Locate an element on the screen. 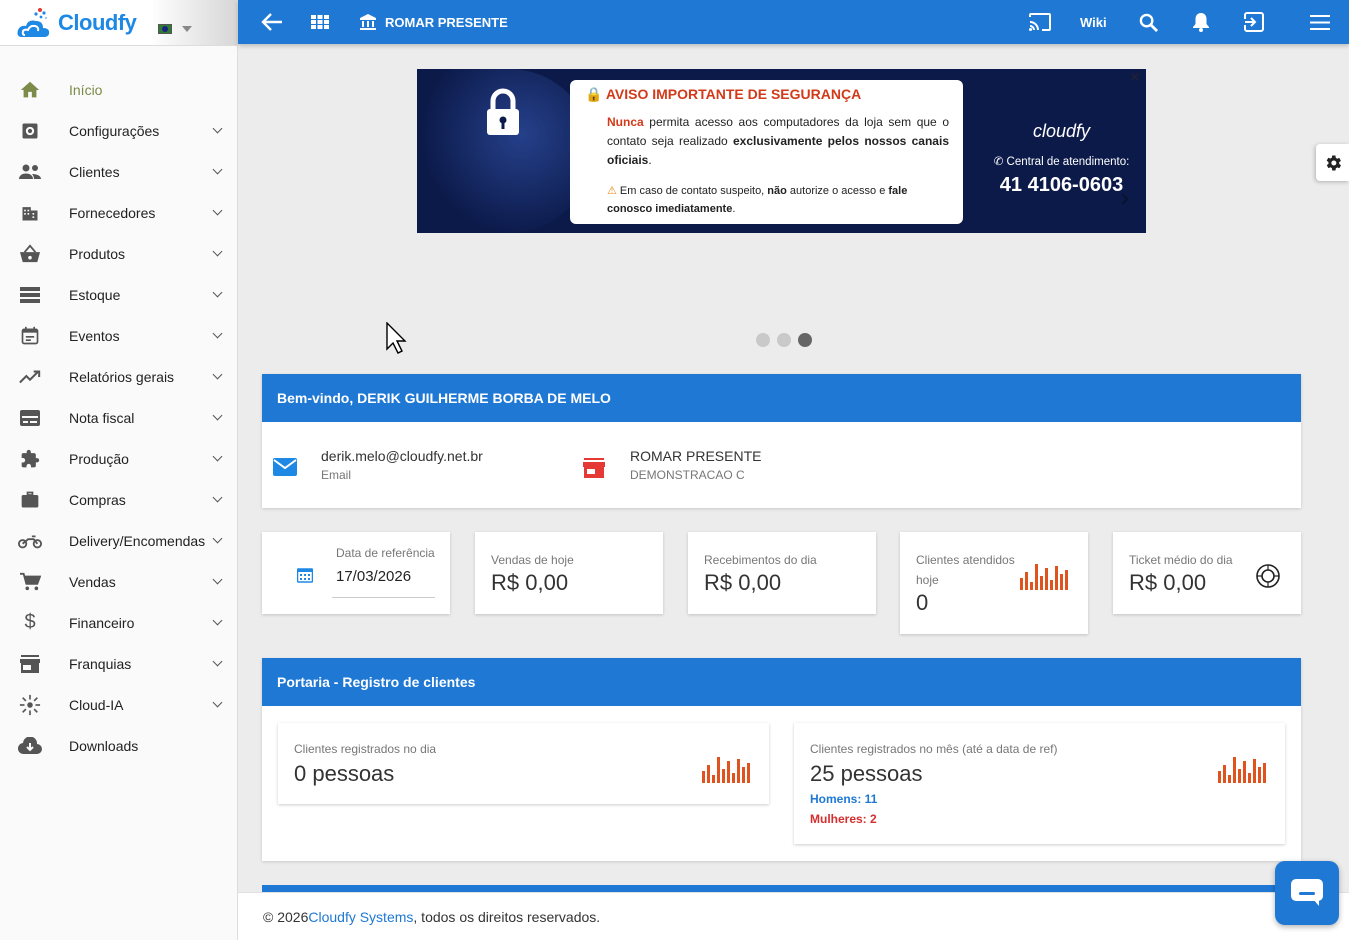 This screenshot has height=940, width=1349. search-button is located at coordinates (1148, 22).